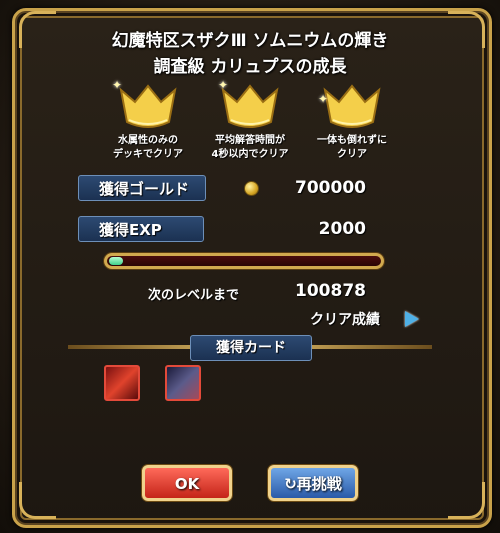 The height and width of the screenshot is (533, 500). What do you see at coordinates (194, 295) in the screenshot?
I see `next-level-label: 次のレベルまで` at bounding box center [194, 295].